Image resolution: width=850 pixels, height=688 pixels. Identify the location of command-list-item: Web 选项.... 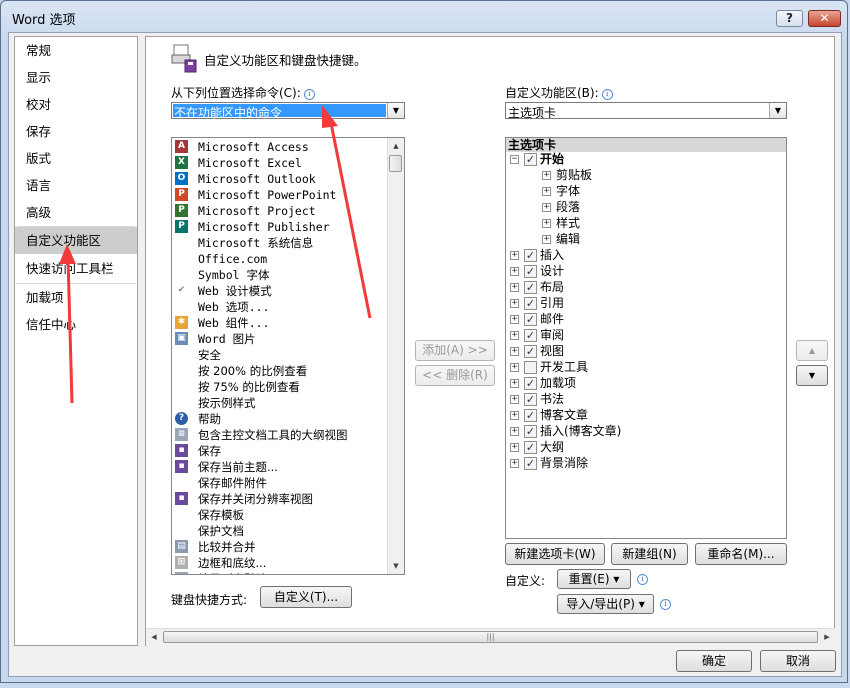
(281, 307).